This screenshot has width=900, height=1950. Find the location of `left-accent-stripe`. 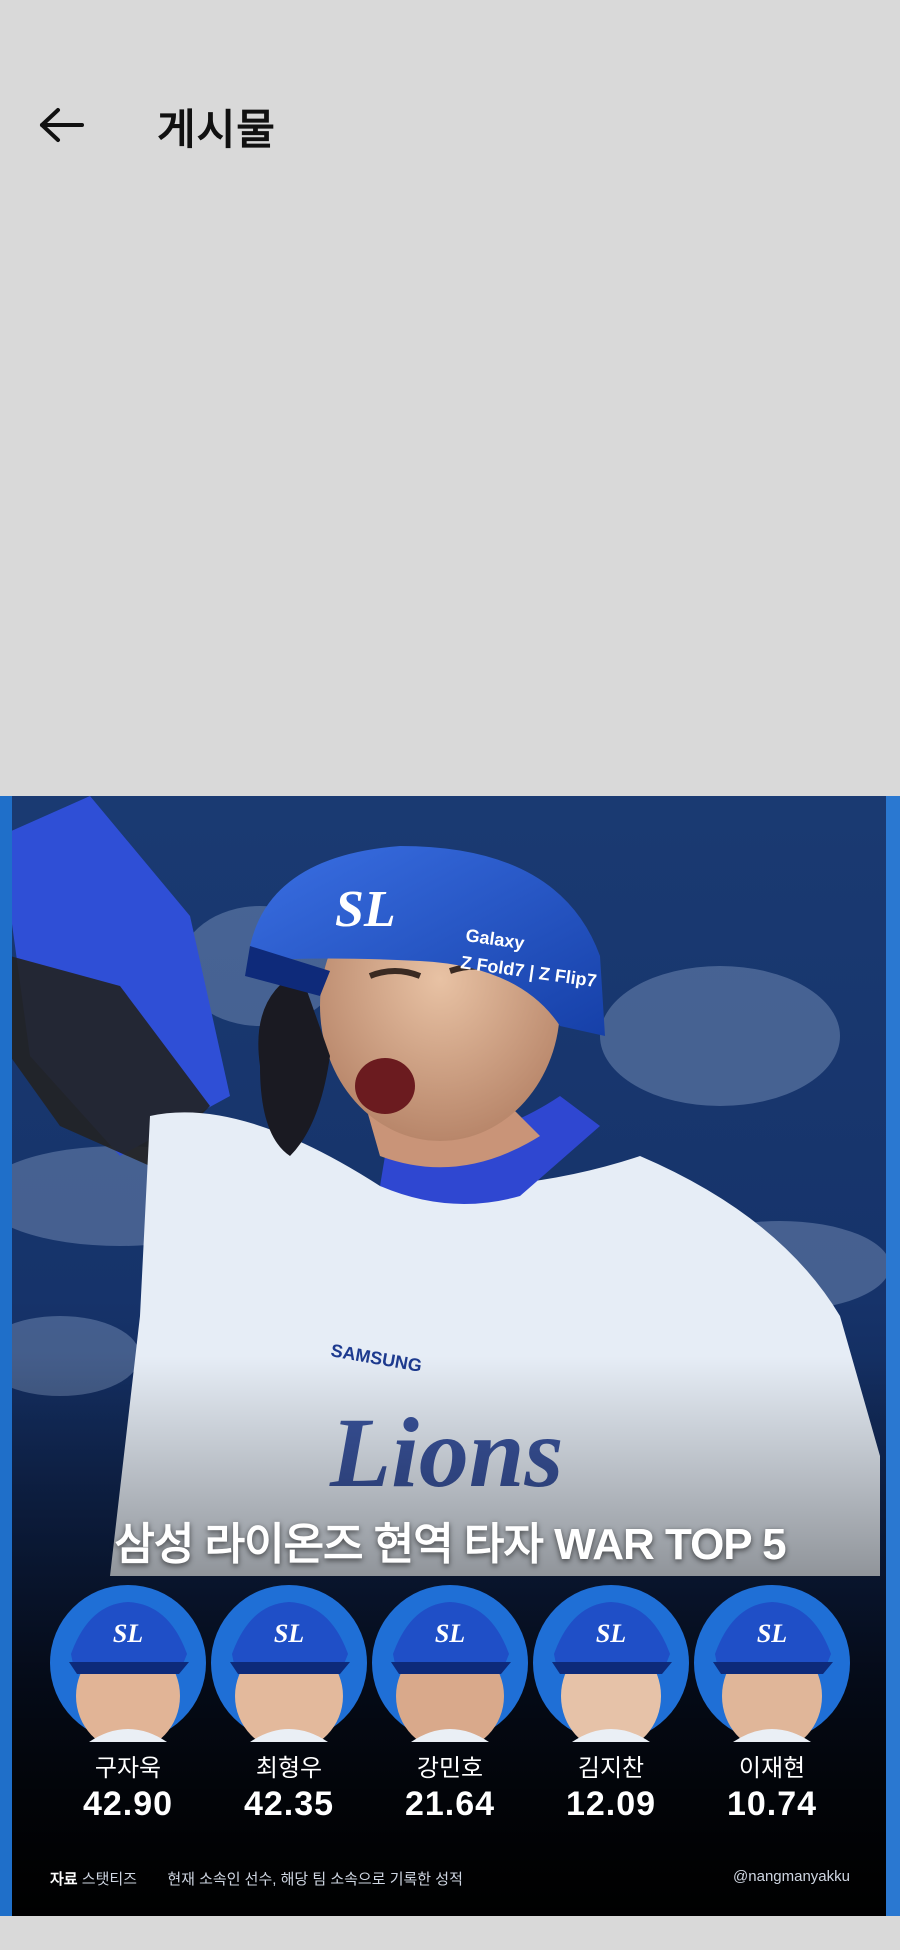

left-accent-stripe is located at coordinates (6, 1356).